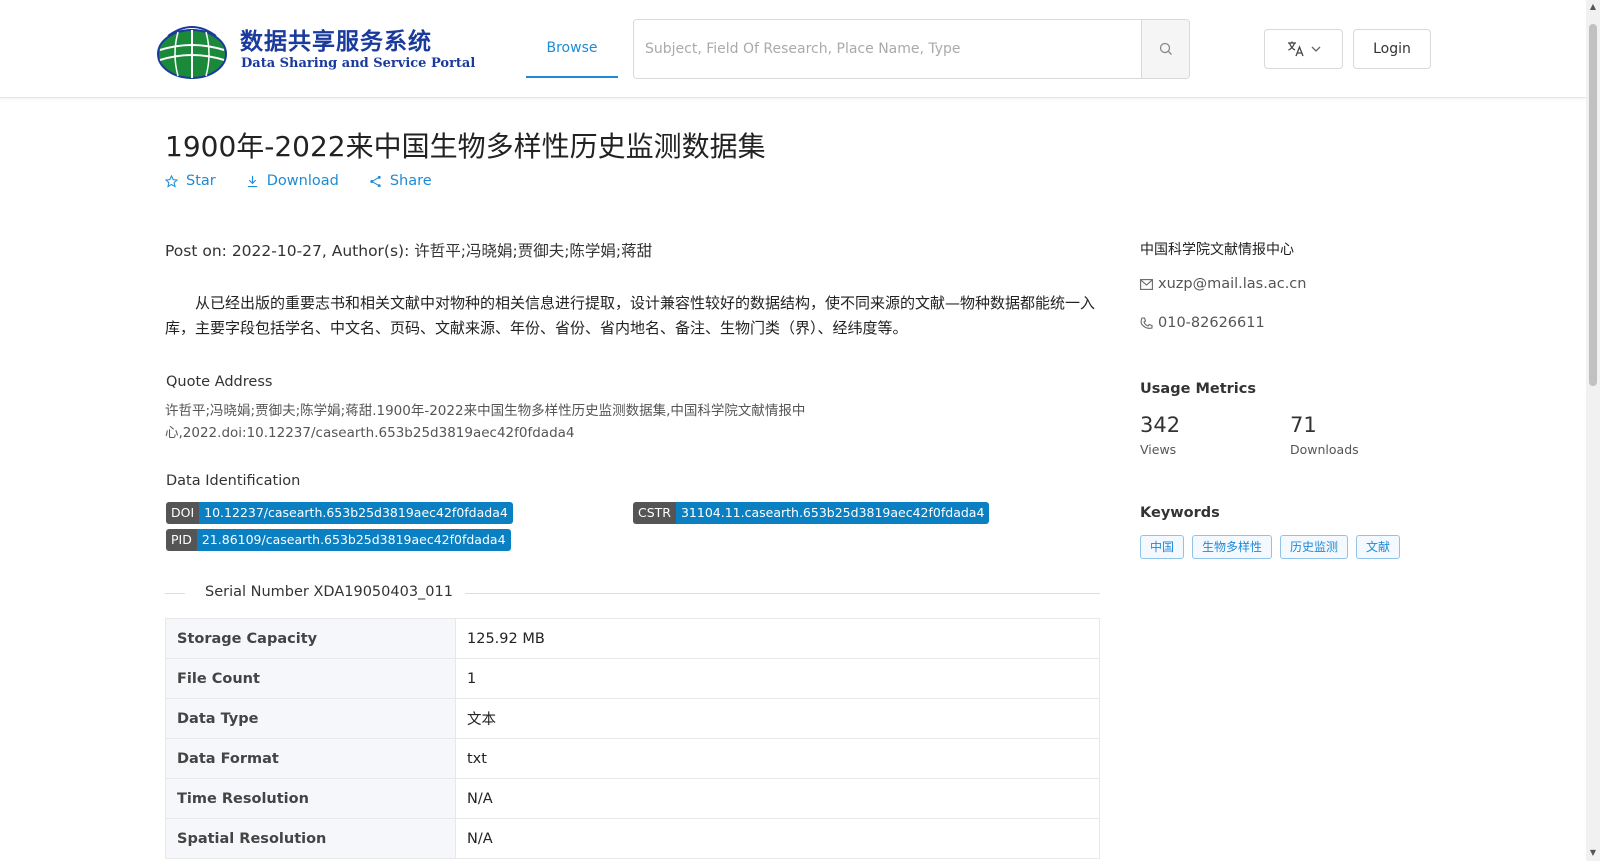 Image resolution: width=1600 pixels, height=861 pixels. Describe the element at coordinates (1158, 449) in the screenshot. I see `views-label: Views` at that location.